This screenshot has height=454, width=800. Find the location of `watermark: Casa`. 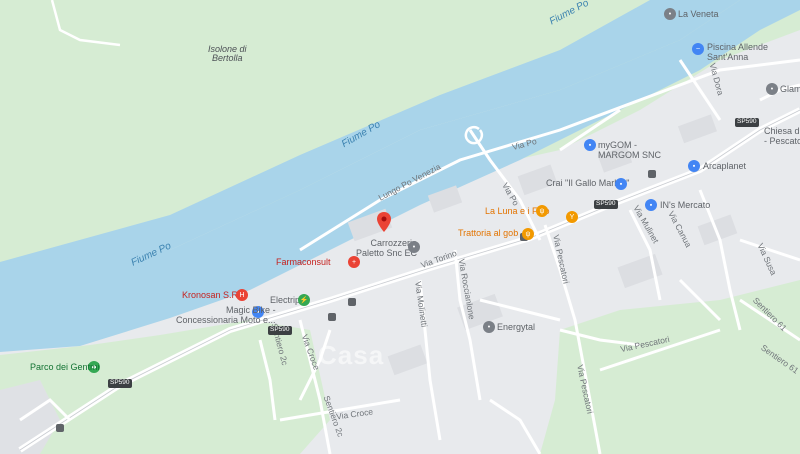

watermark: Casa is located at coordinates (351, 355).